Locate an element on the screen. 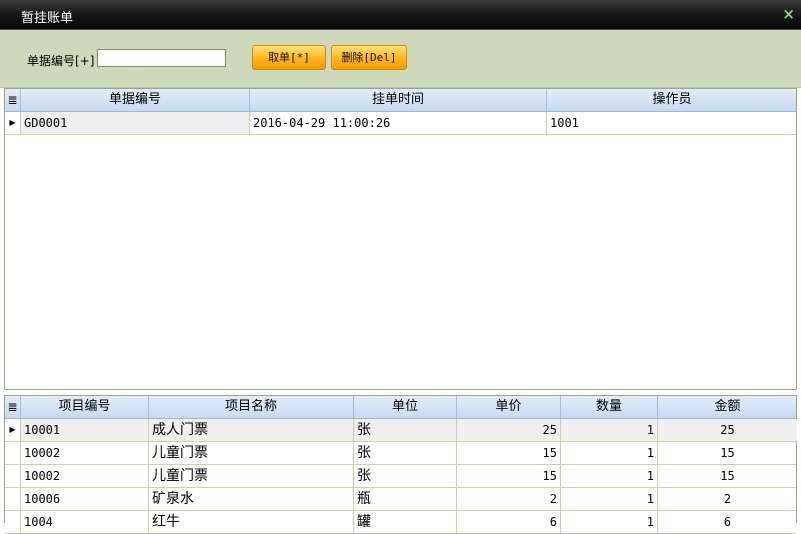 This screenshot has height=534, width=801. cell-price: 2 is located at coordinates (509, 499).